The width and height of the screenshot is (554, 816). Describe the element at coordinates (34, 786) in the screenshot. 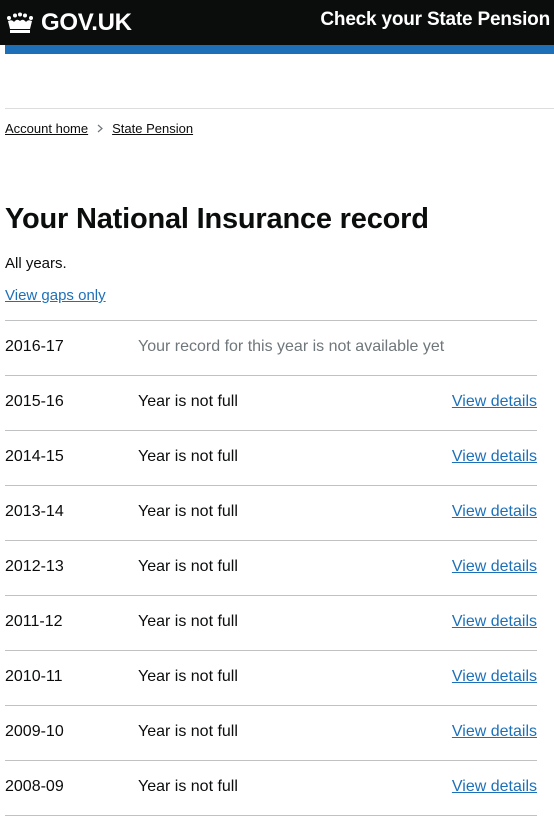

I see `record-year: 2008-09` at that location.